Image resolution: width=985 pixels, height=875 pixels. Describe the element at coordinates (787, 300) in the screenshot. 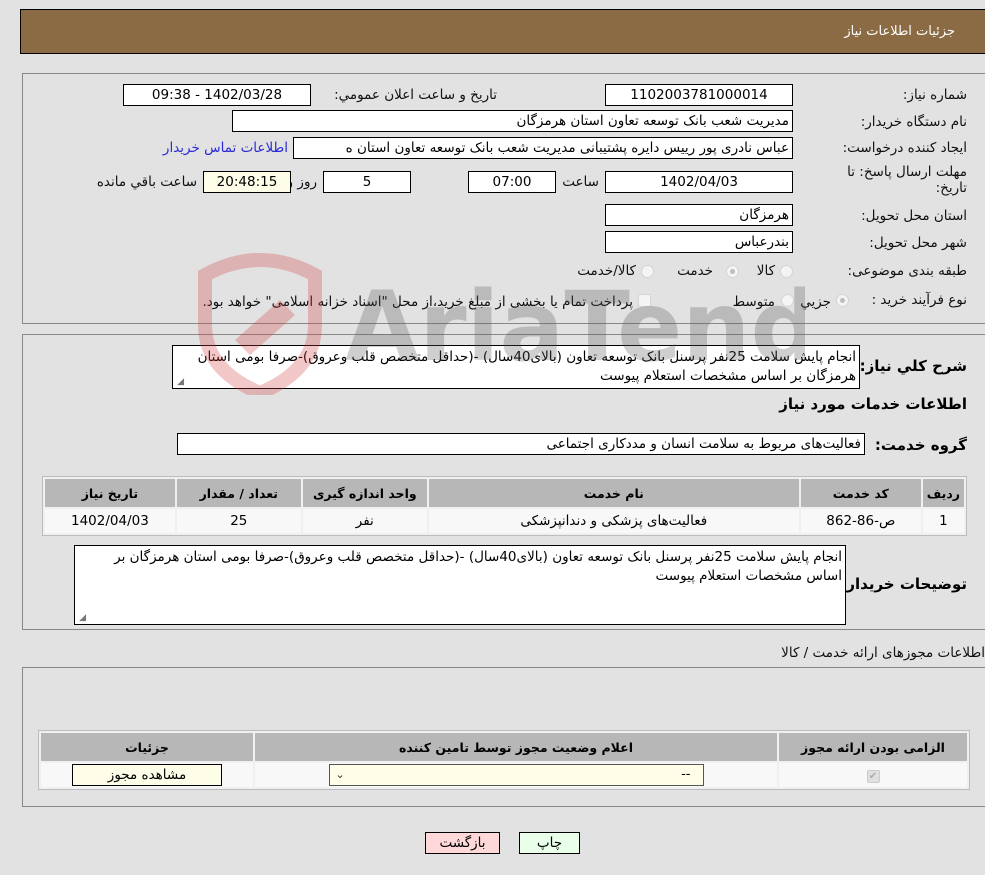

I see `process-radio-medium` at that location.